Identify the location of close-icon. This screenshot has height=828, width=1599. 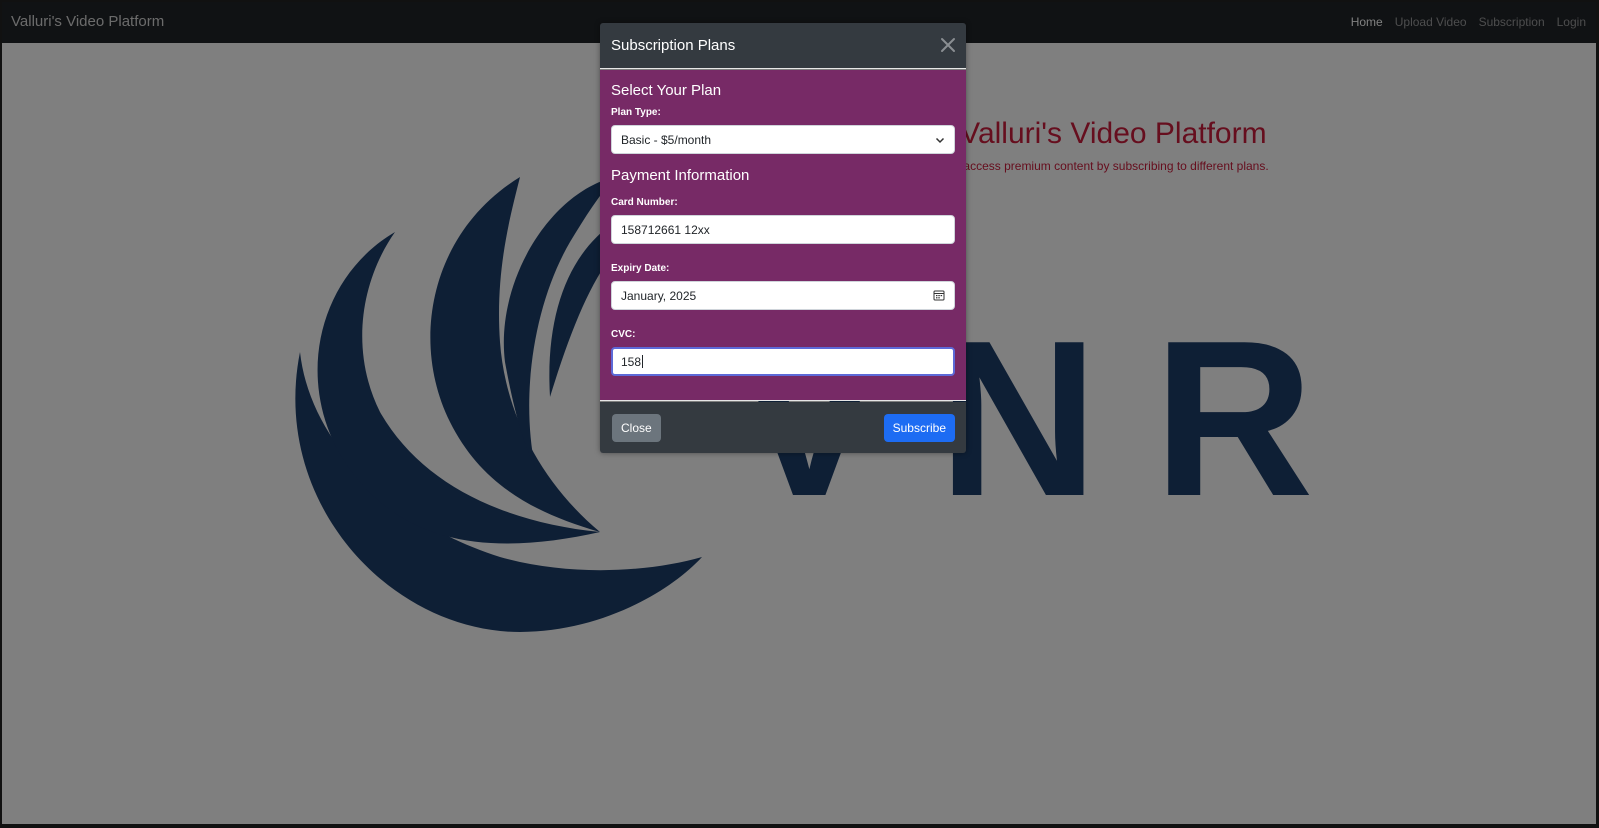
(948, 45).